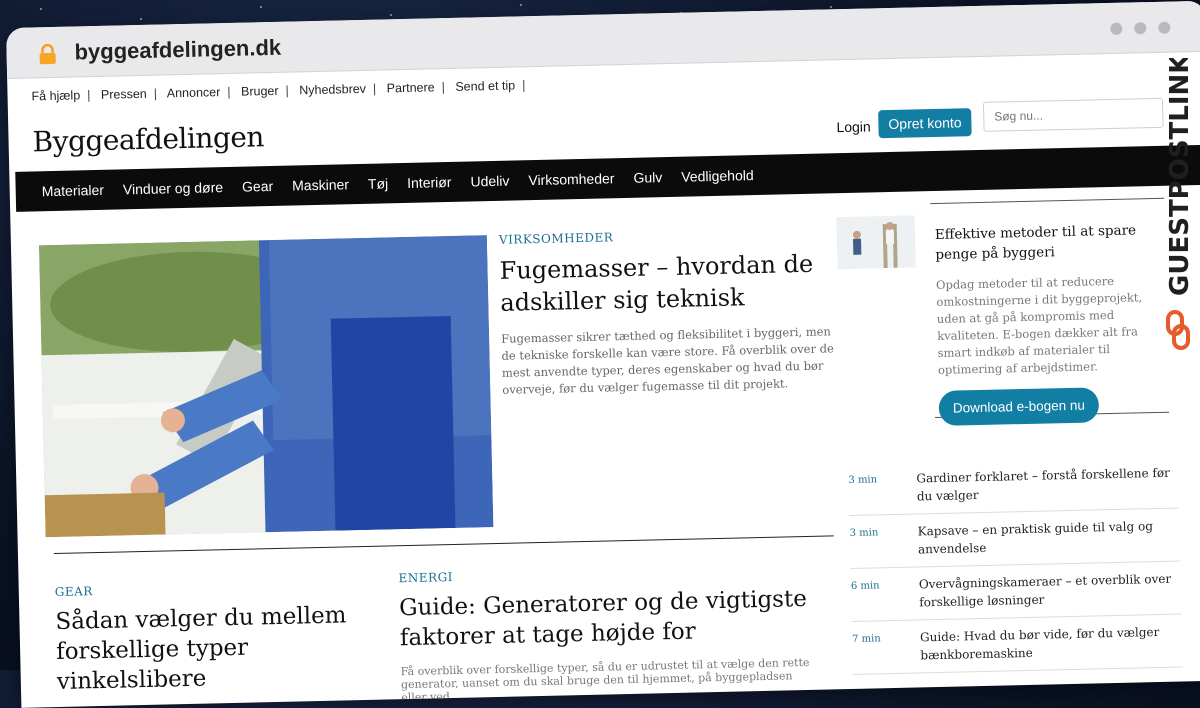  I want to click on read-time: 6 min, so click(865, 586).